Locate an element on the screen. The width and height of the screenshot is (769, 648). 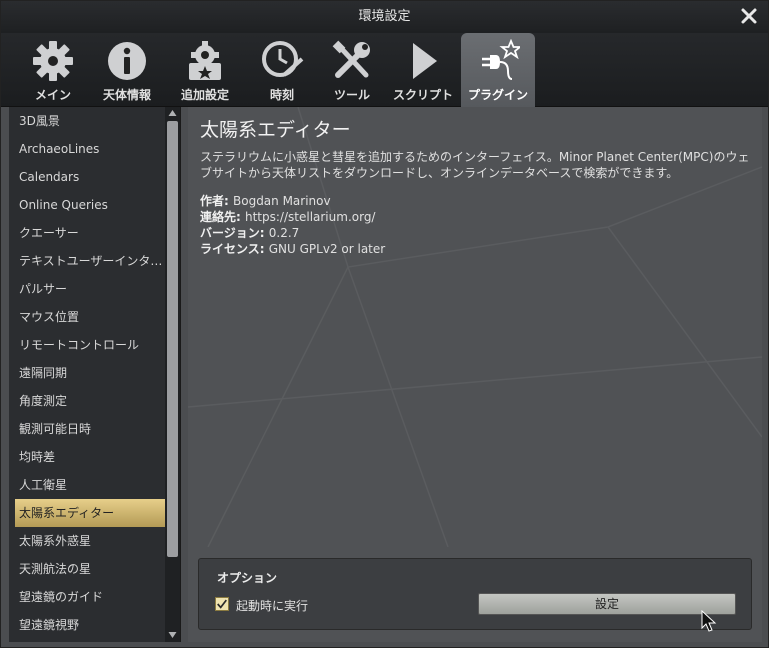
scroll-up-icon is located at coordinates (172, 113).